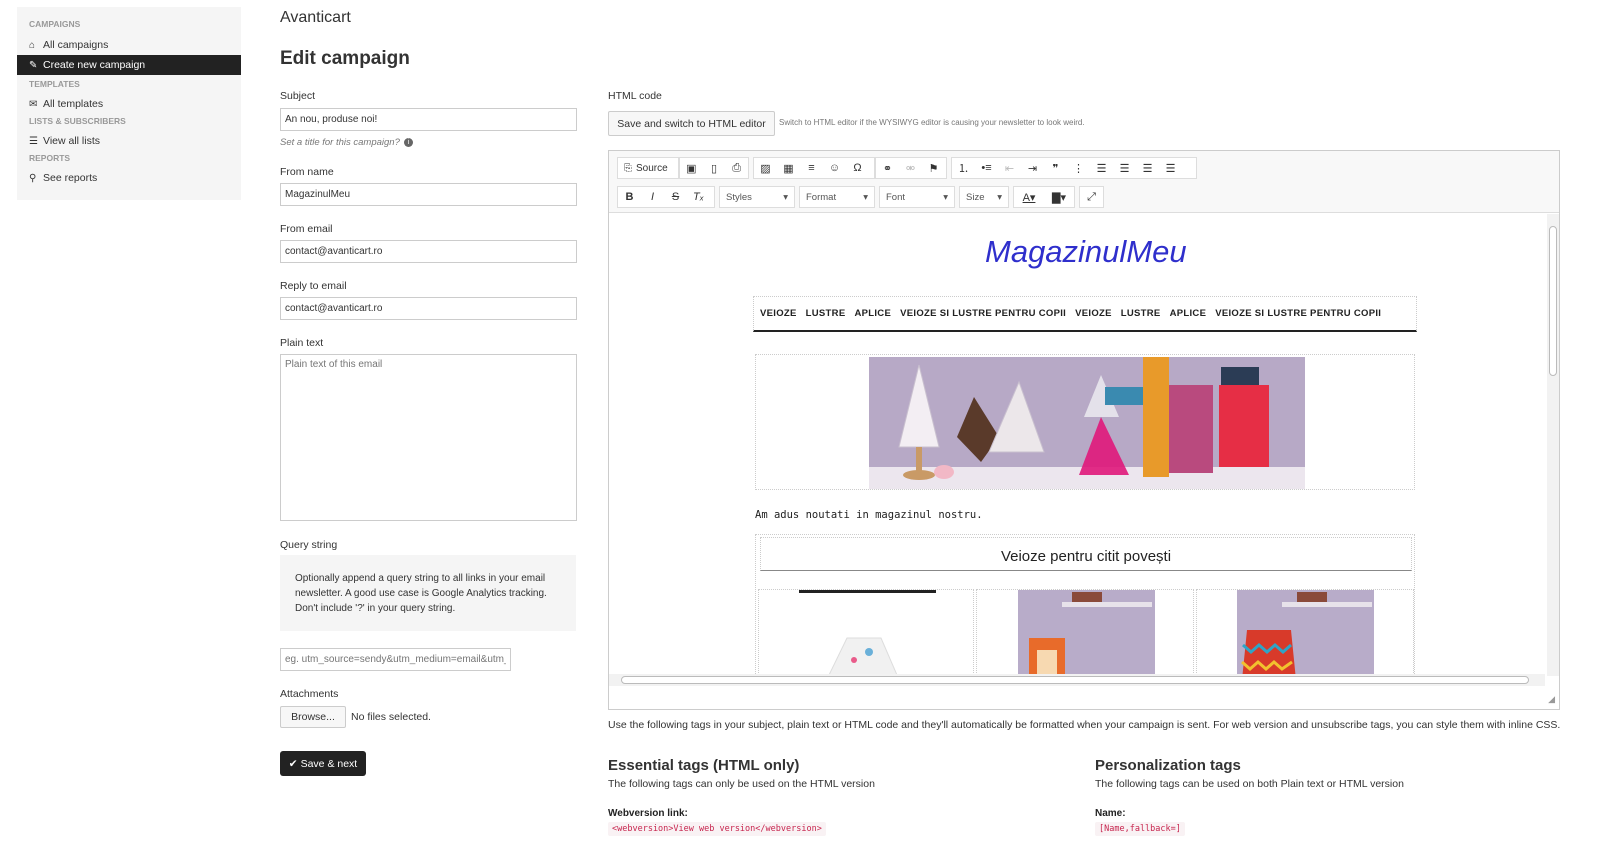 The width and height of the screenshot is (1600, 866). What do you see at coordinates (428, 119) in the screenshot?
I see `subject-input` at bounding box center [428, 119].